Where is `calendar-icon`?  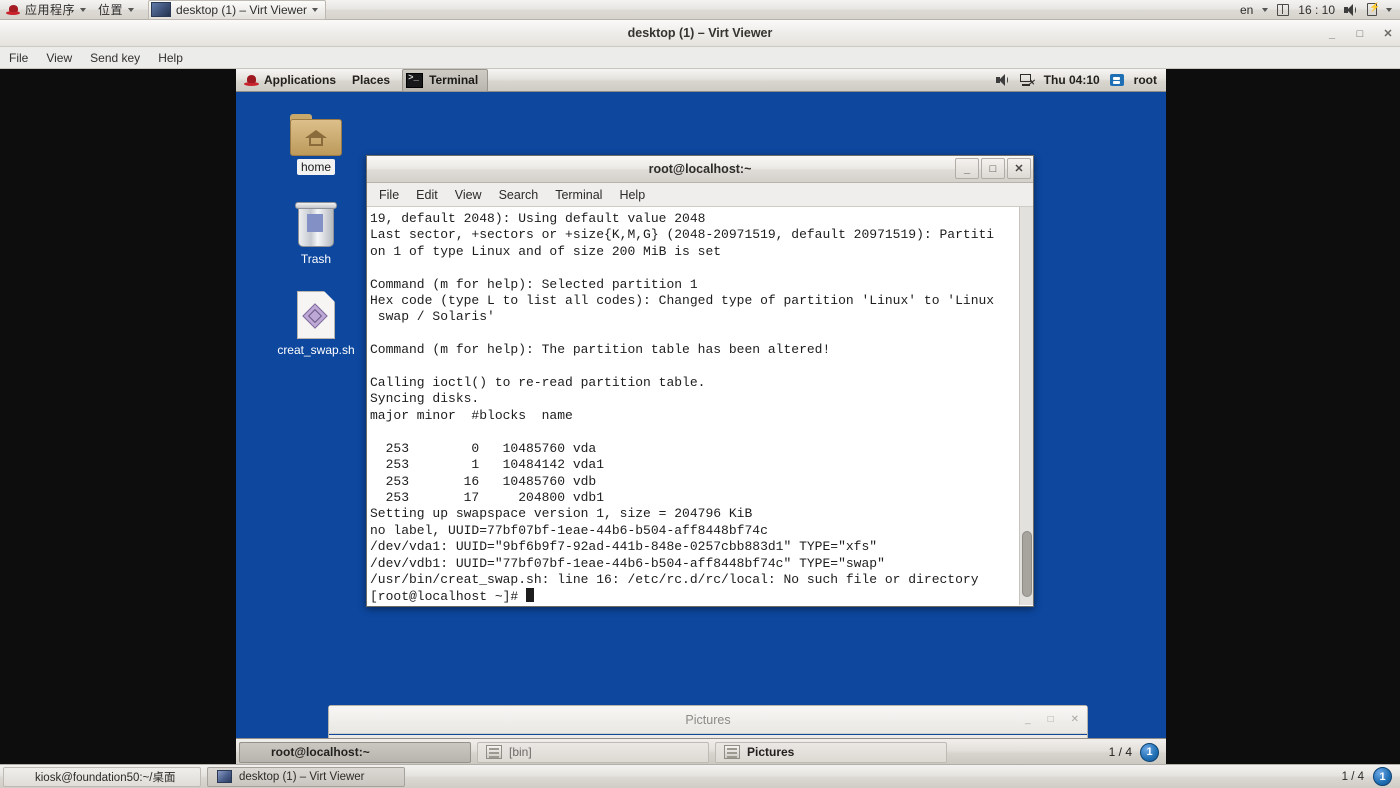 calendar-icon is located at coordinates (1283, 9).